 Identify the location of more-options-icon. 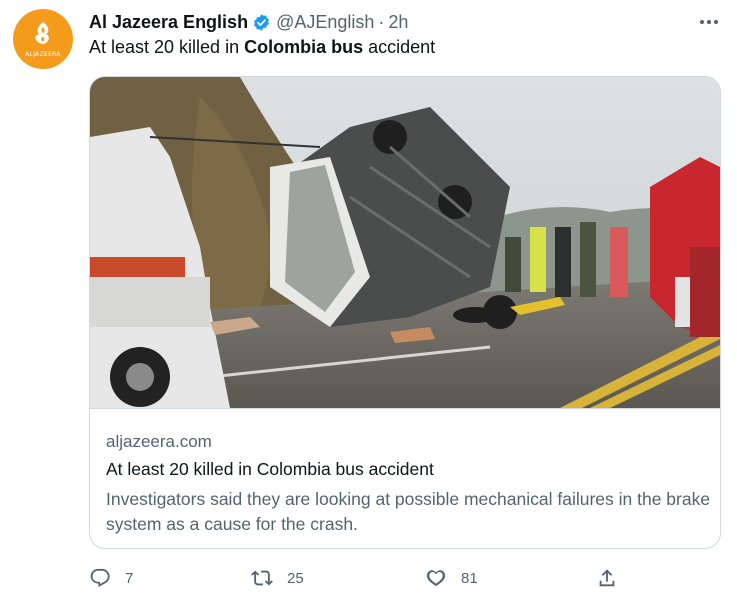
(709, 22).